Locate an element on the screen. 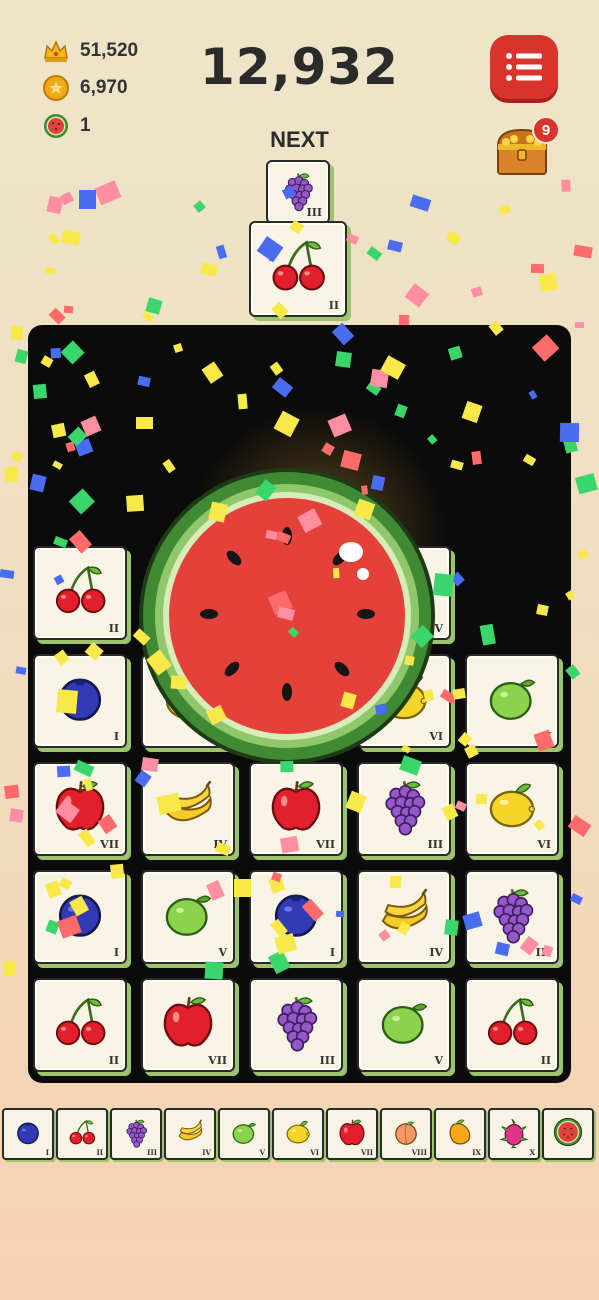  lemon-icon is located at coordinates (298, 1132).